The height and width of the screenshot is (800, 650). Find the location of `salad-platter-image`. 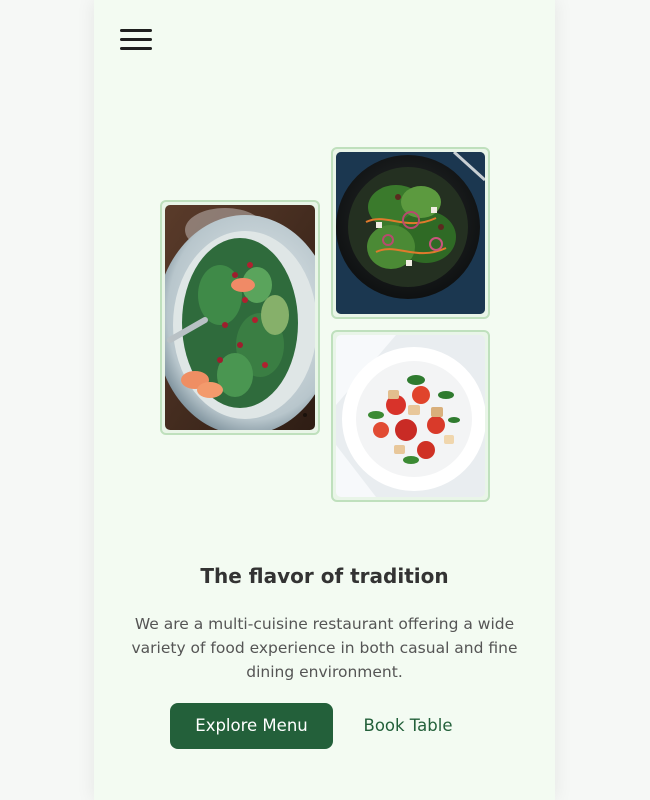

salad-platter-image is located at coordinates (240, 317).